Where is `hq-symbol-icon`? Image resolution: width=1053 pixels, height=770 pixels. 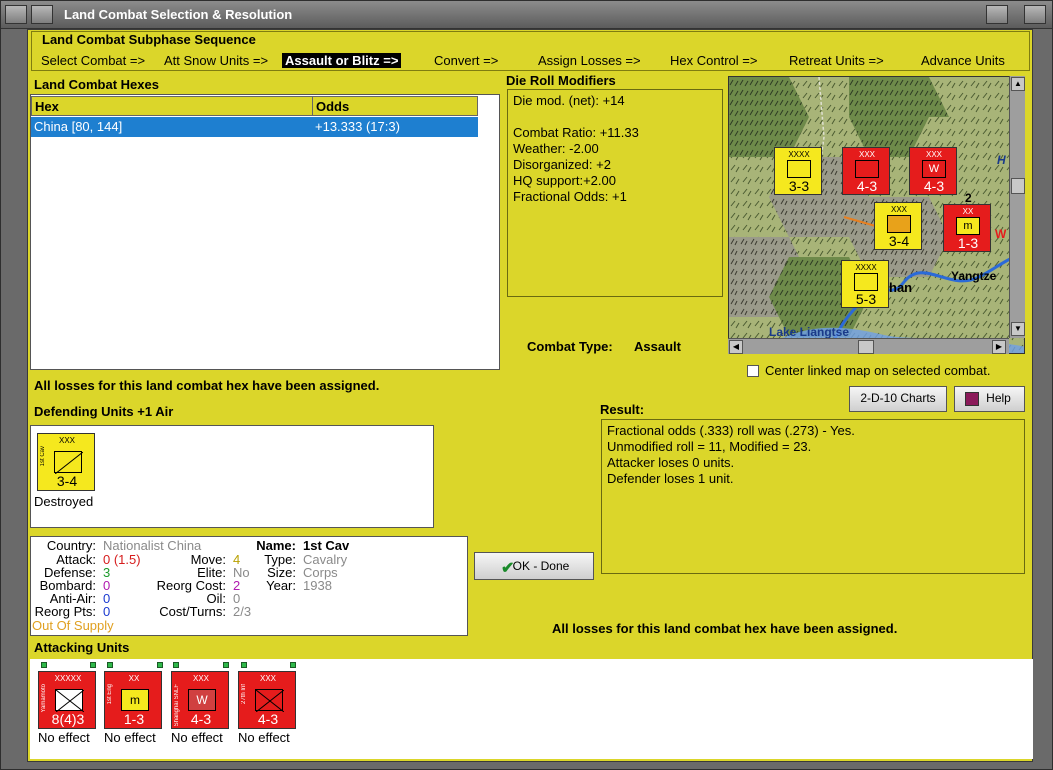 hq-symbol-icon is located at coordinates (70, 701).